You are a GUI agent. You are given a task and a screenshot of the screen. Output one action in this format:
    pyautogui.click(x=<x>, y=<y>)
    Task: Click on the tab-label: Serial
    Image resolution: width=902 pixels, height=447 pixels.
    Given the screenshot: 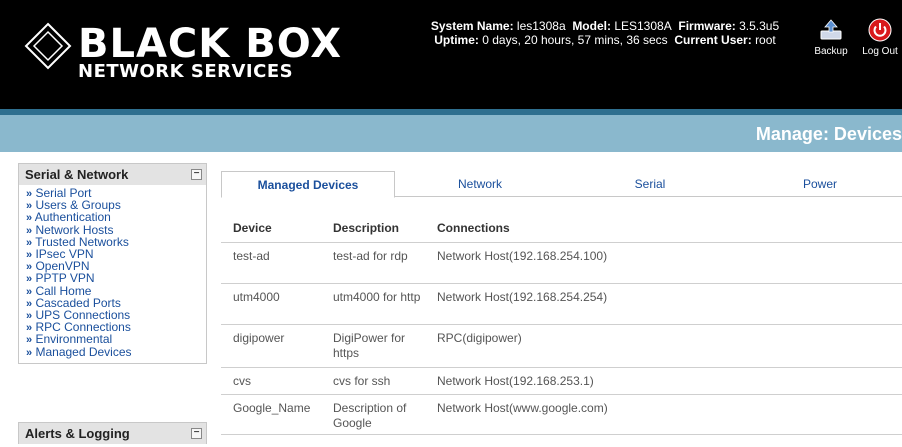 What is the action you would take?
    pyautogui.click(x=650, y=184)
    